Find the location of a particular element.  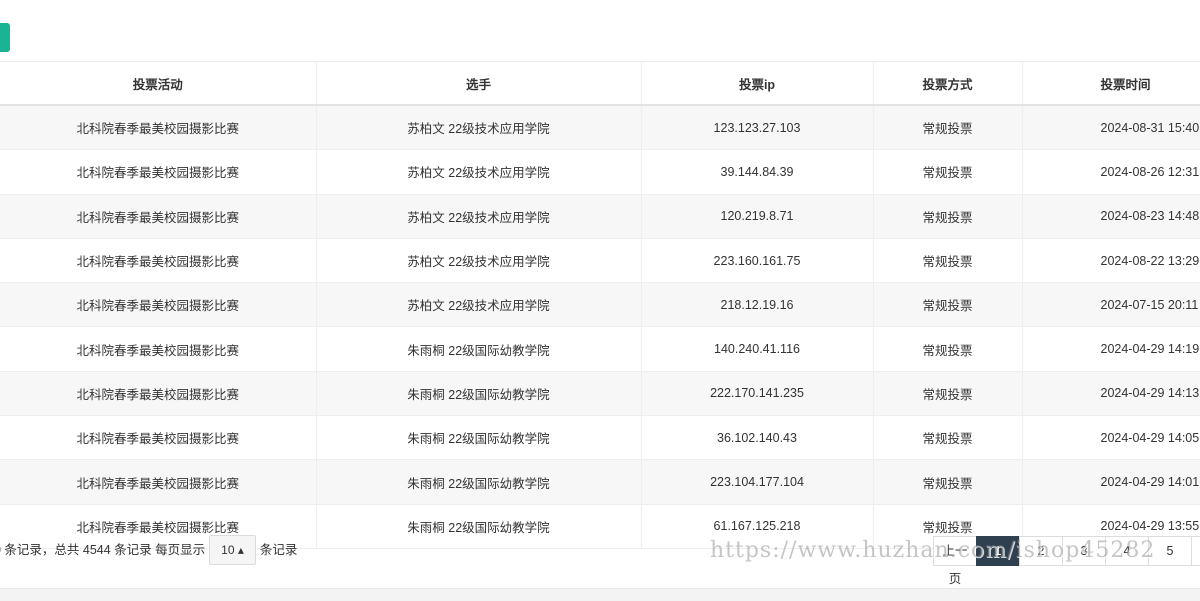

cell-ip: 222.170.141.235 is located at coordinates (757, 394).